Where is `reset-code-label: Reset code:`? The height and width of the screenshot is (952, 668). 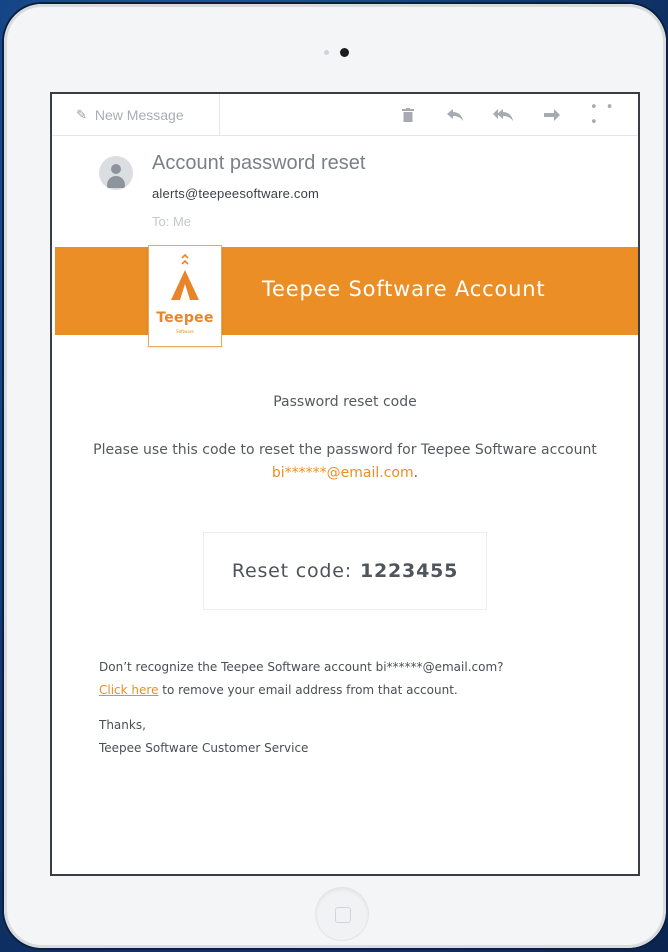 reset-code-label: Reset code: is located at coordinates (291, 571).